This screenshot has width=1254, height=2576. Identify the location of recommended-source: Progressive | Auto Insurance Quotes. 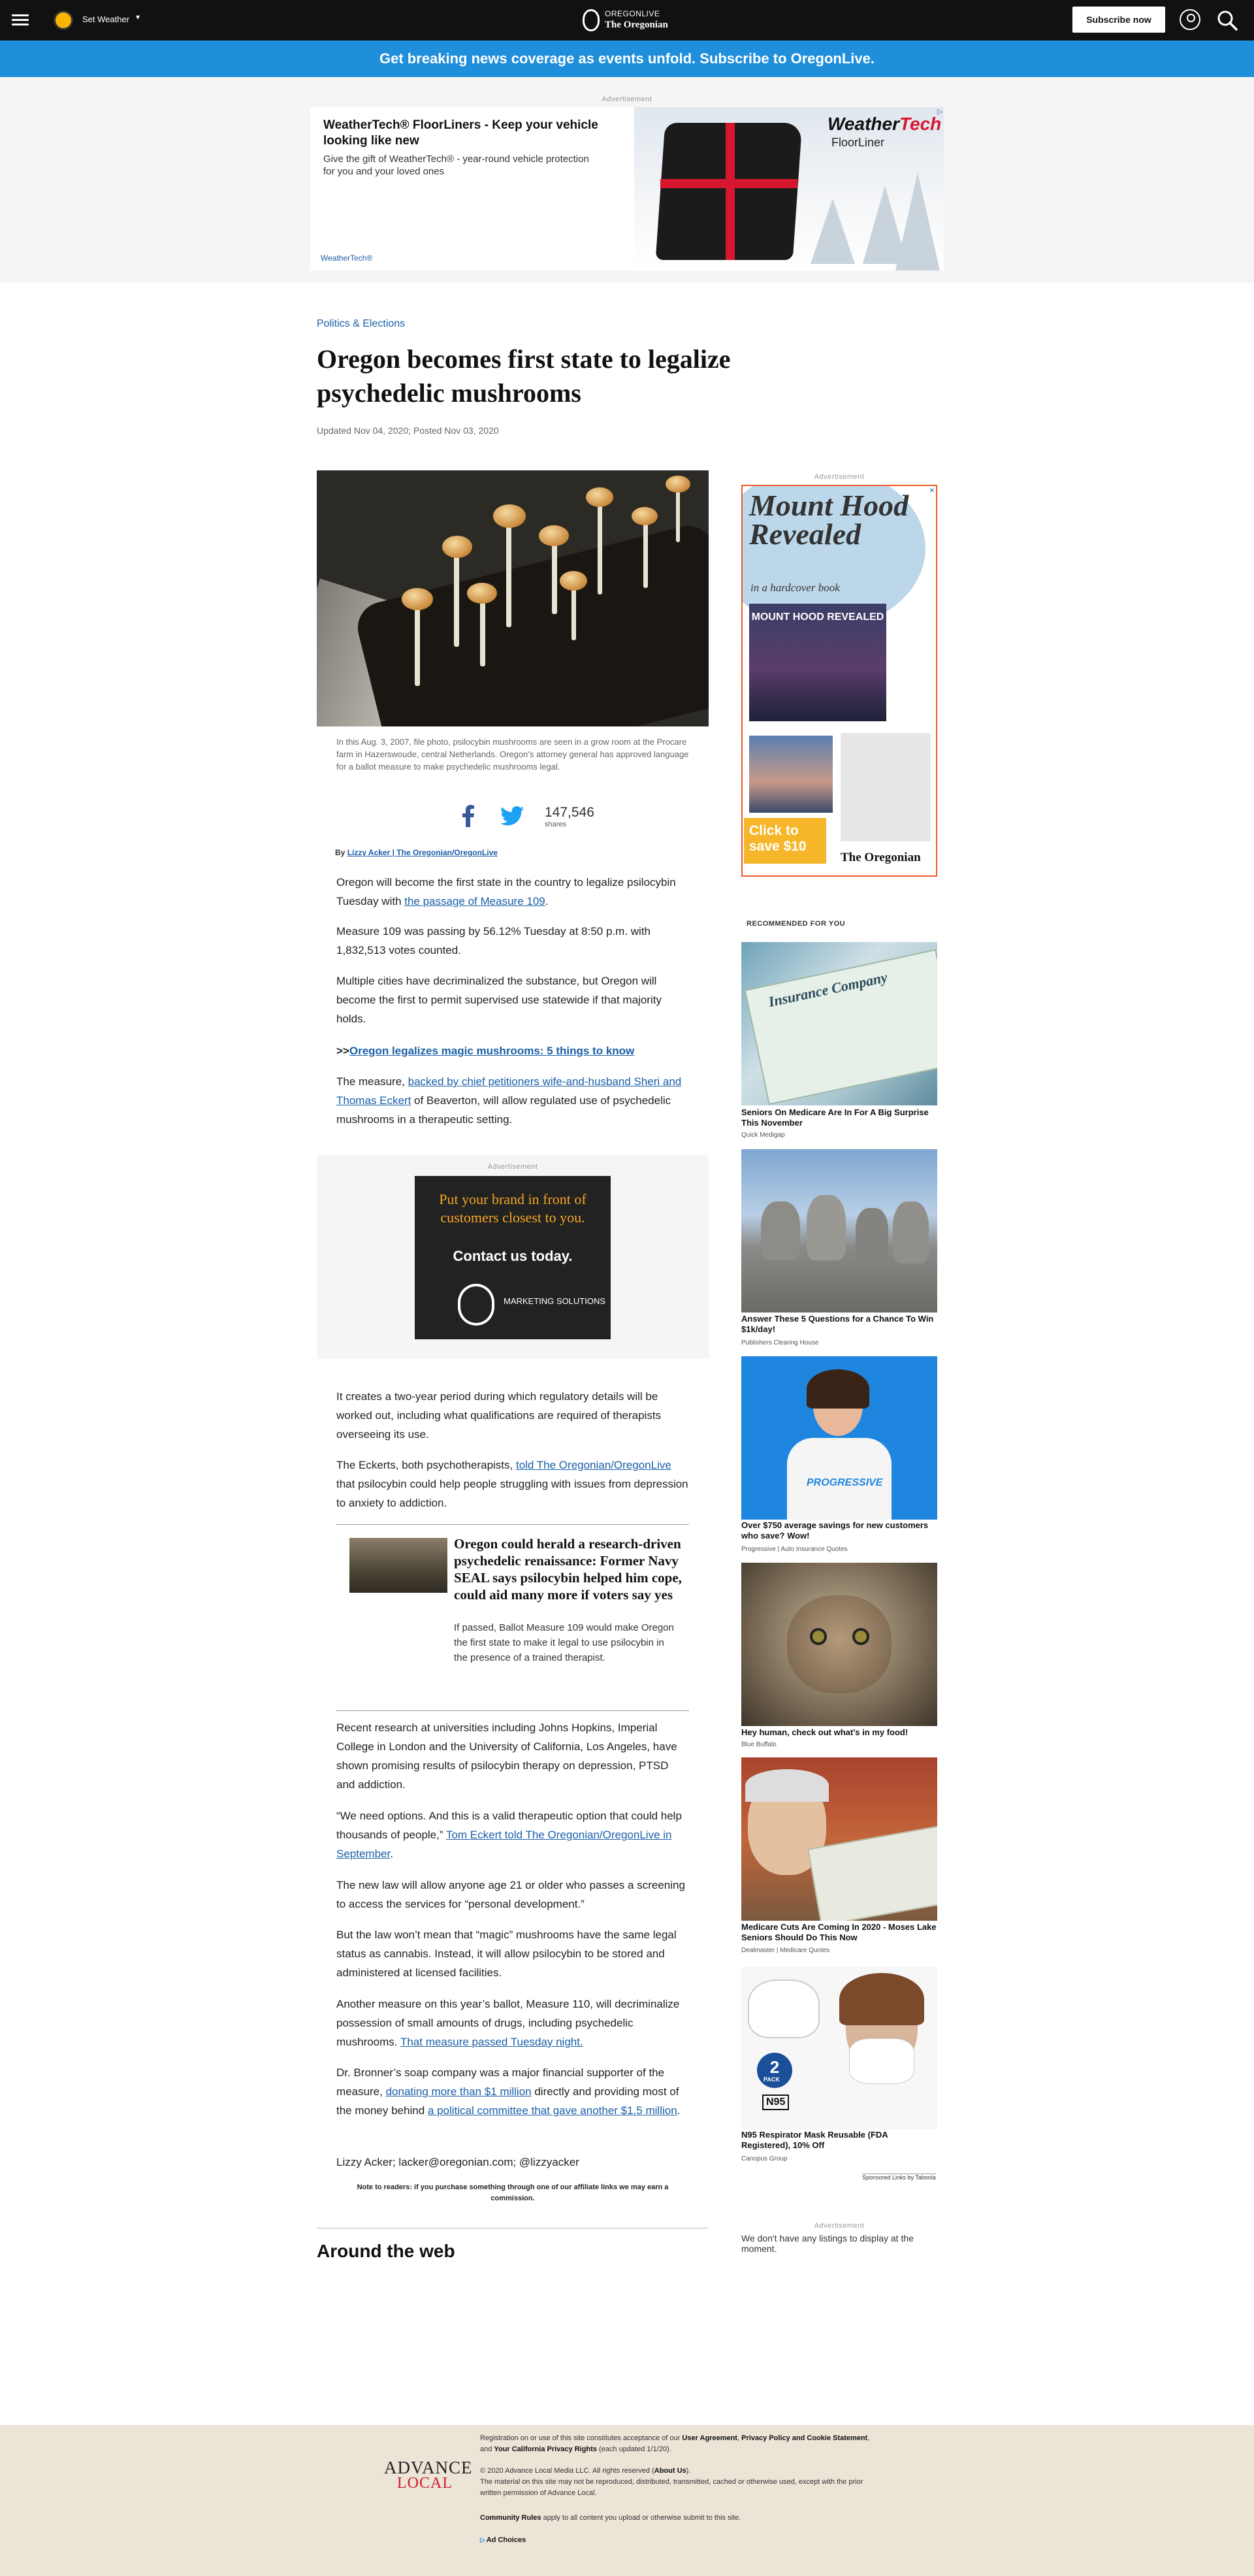
(794, 1549).